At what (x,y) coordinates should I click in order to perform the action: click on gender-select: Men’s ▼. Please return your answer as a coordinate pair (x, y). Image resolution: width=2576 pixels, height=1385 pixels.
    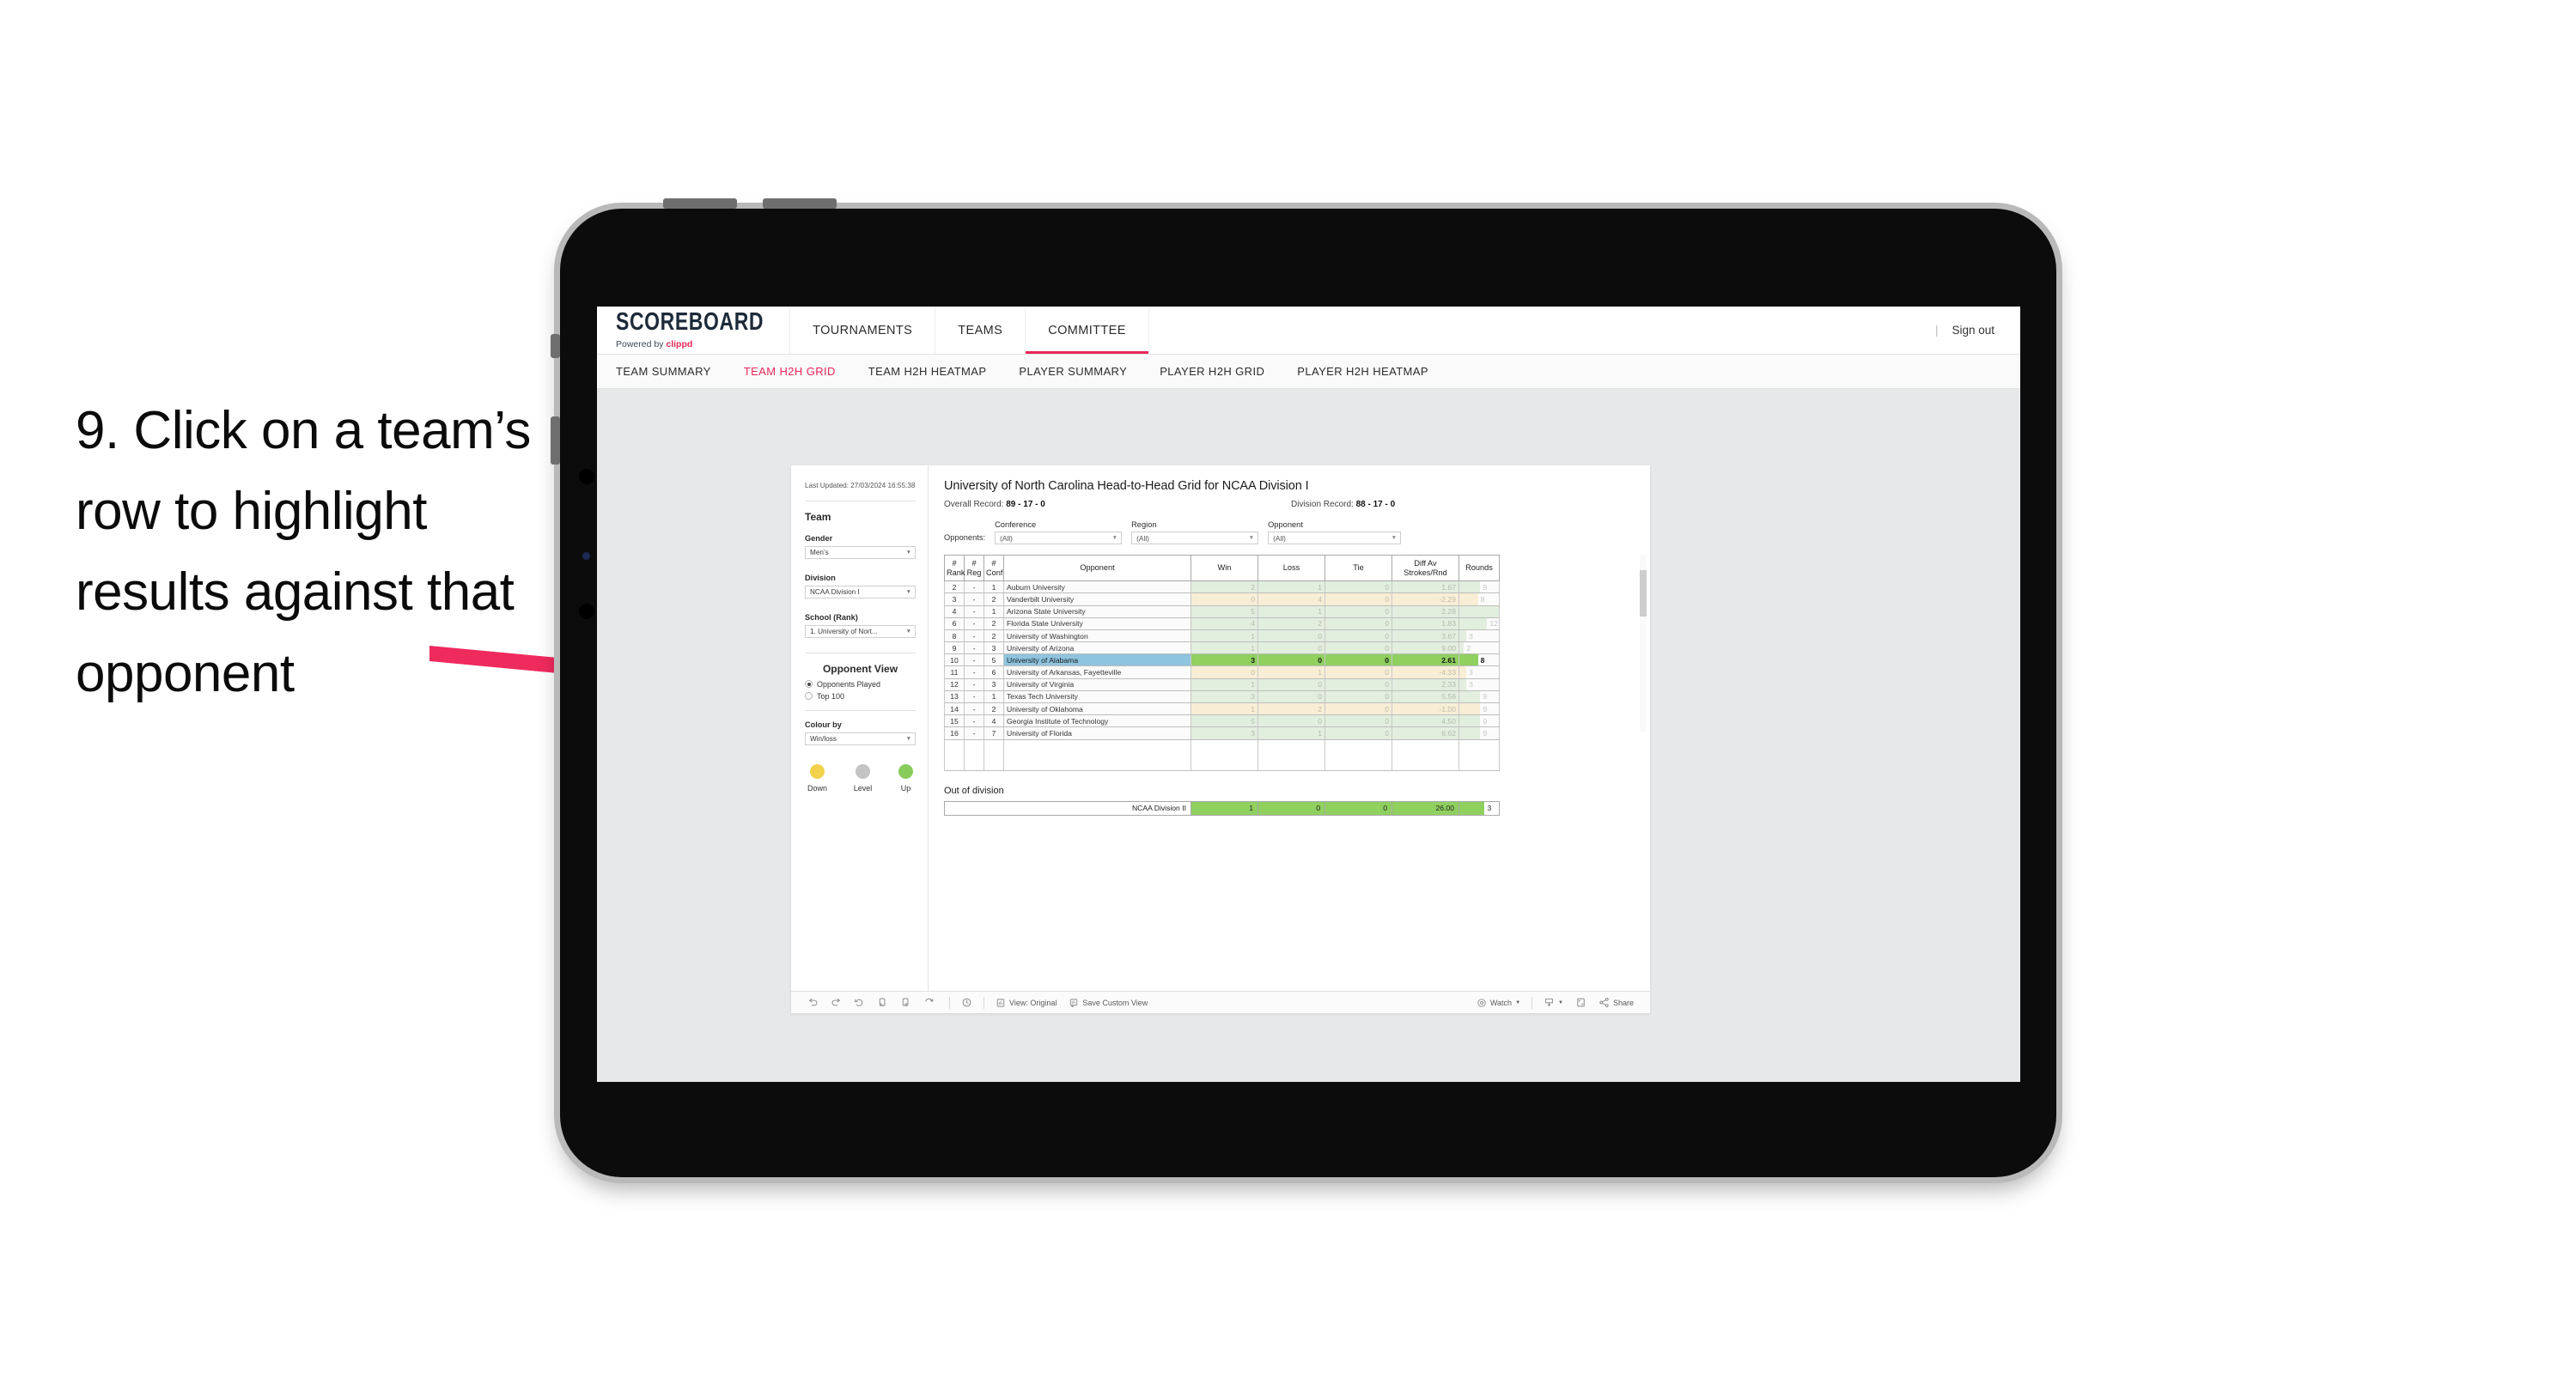
    Looking at the image, I should click on (860, 552).